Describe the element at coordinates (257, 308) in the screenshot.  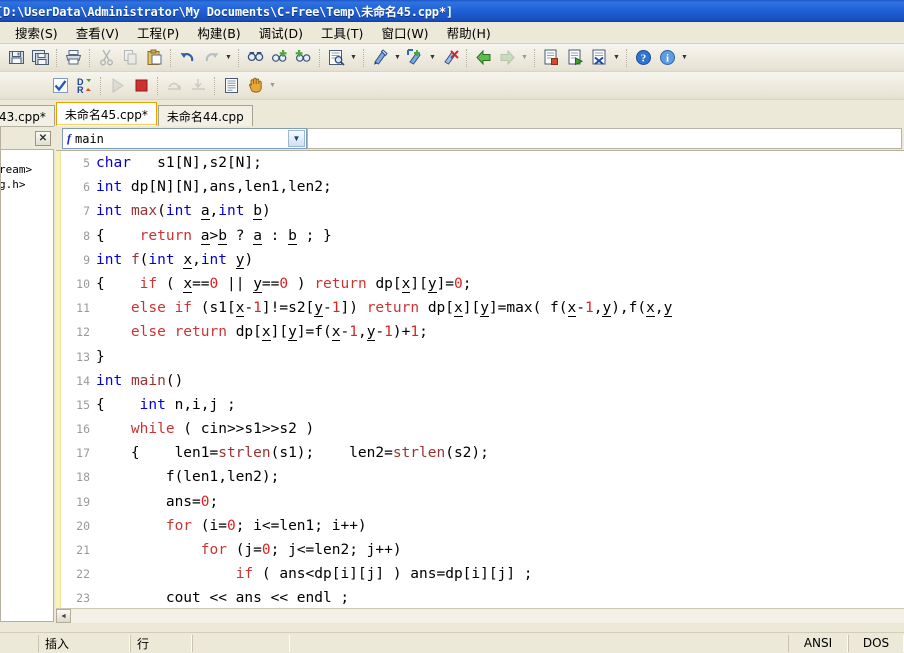
I see `code-token: 1` at that location.